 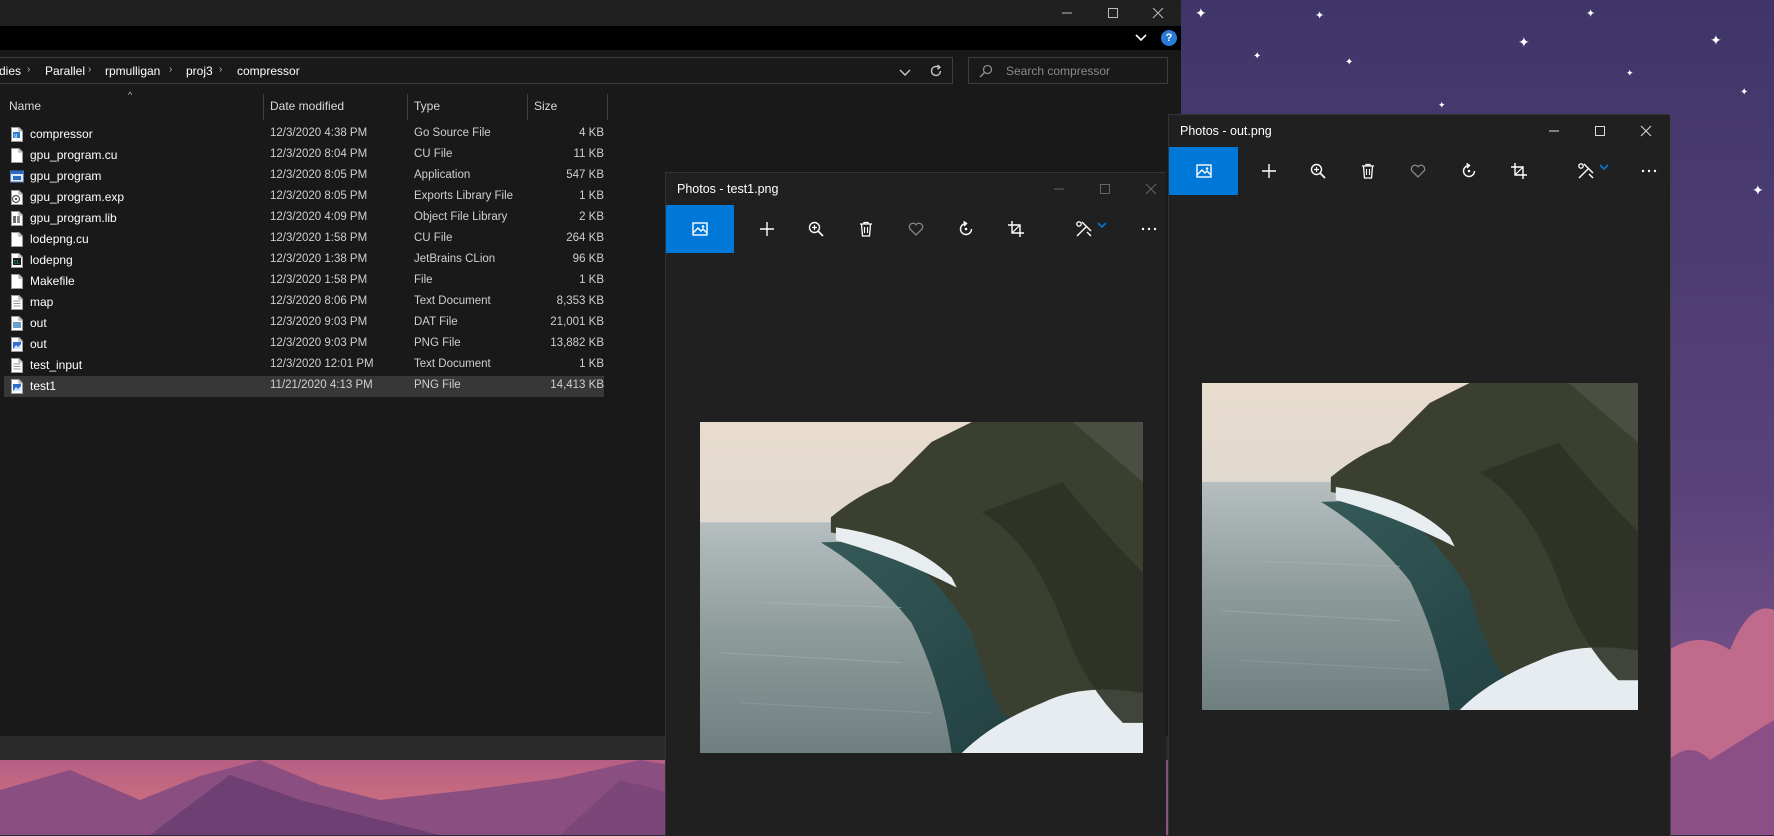 What do you see at coordinates (591, 133) in the screenshot?
I see `file-size: 4 KB` at bounding box center [591, 133].